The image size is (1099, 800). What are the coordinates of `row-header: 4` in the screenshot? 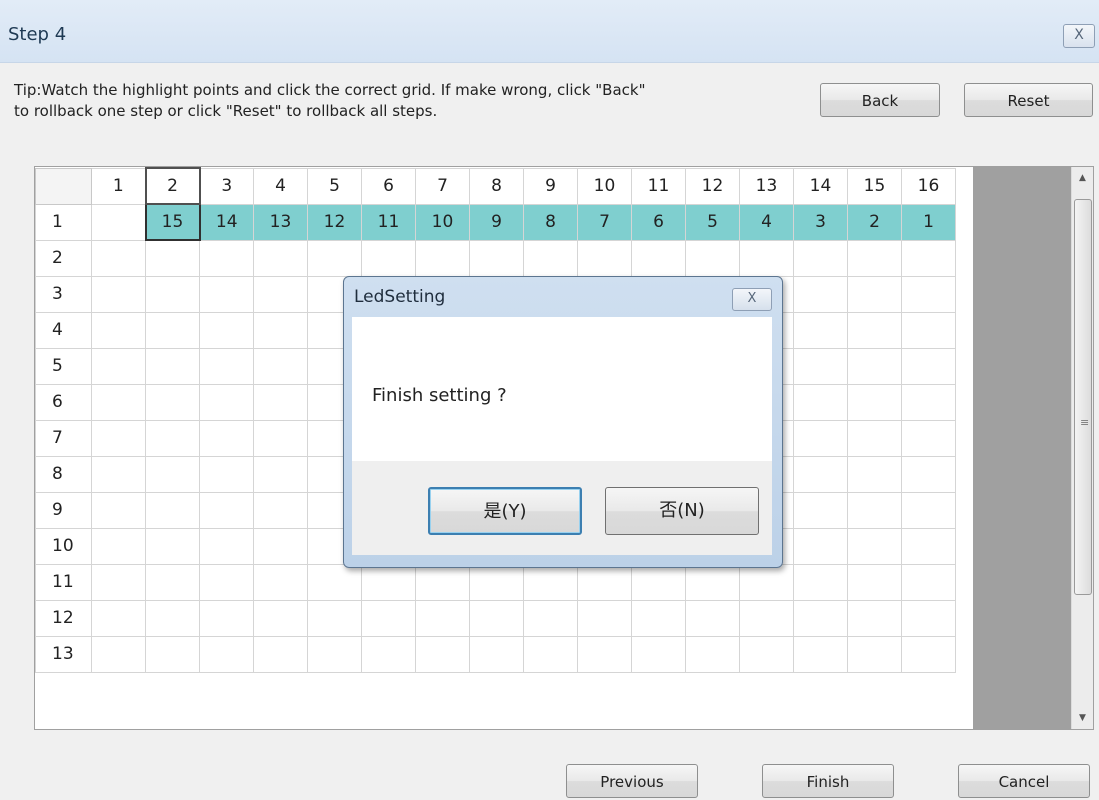 It's located at (63, 330).